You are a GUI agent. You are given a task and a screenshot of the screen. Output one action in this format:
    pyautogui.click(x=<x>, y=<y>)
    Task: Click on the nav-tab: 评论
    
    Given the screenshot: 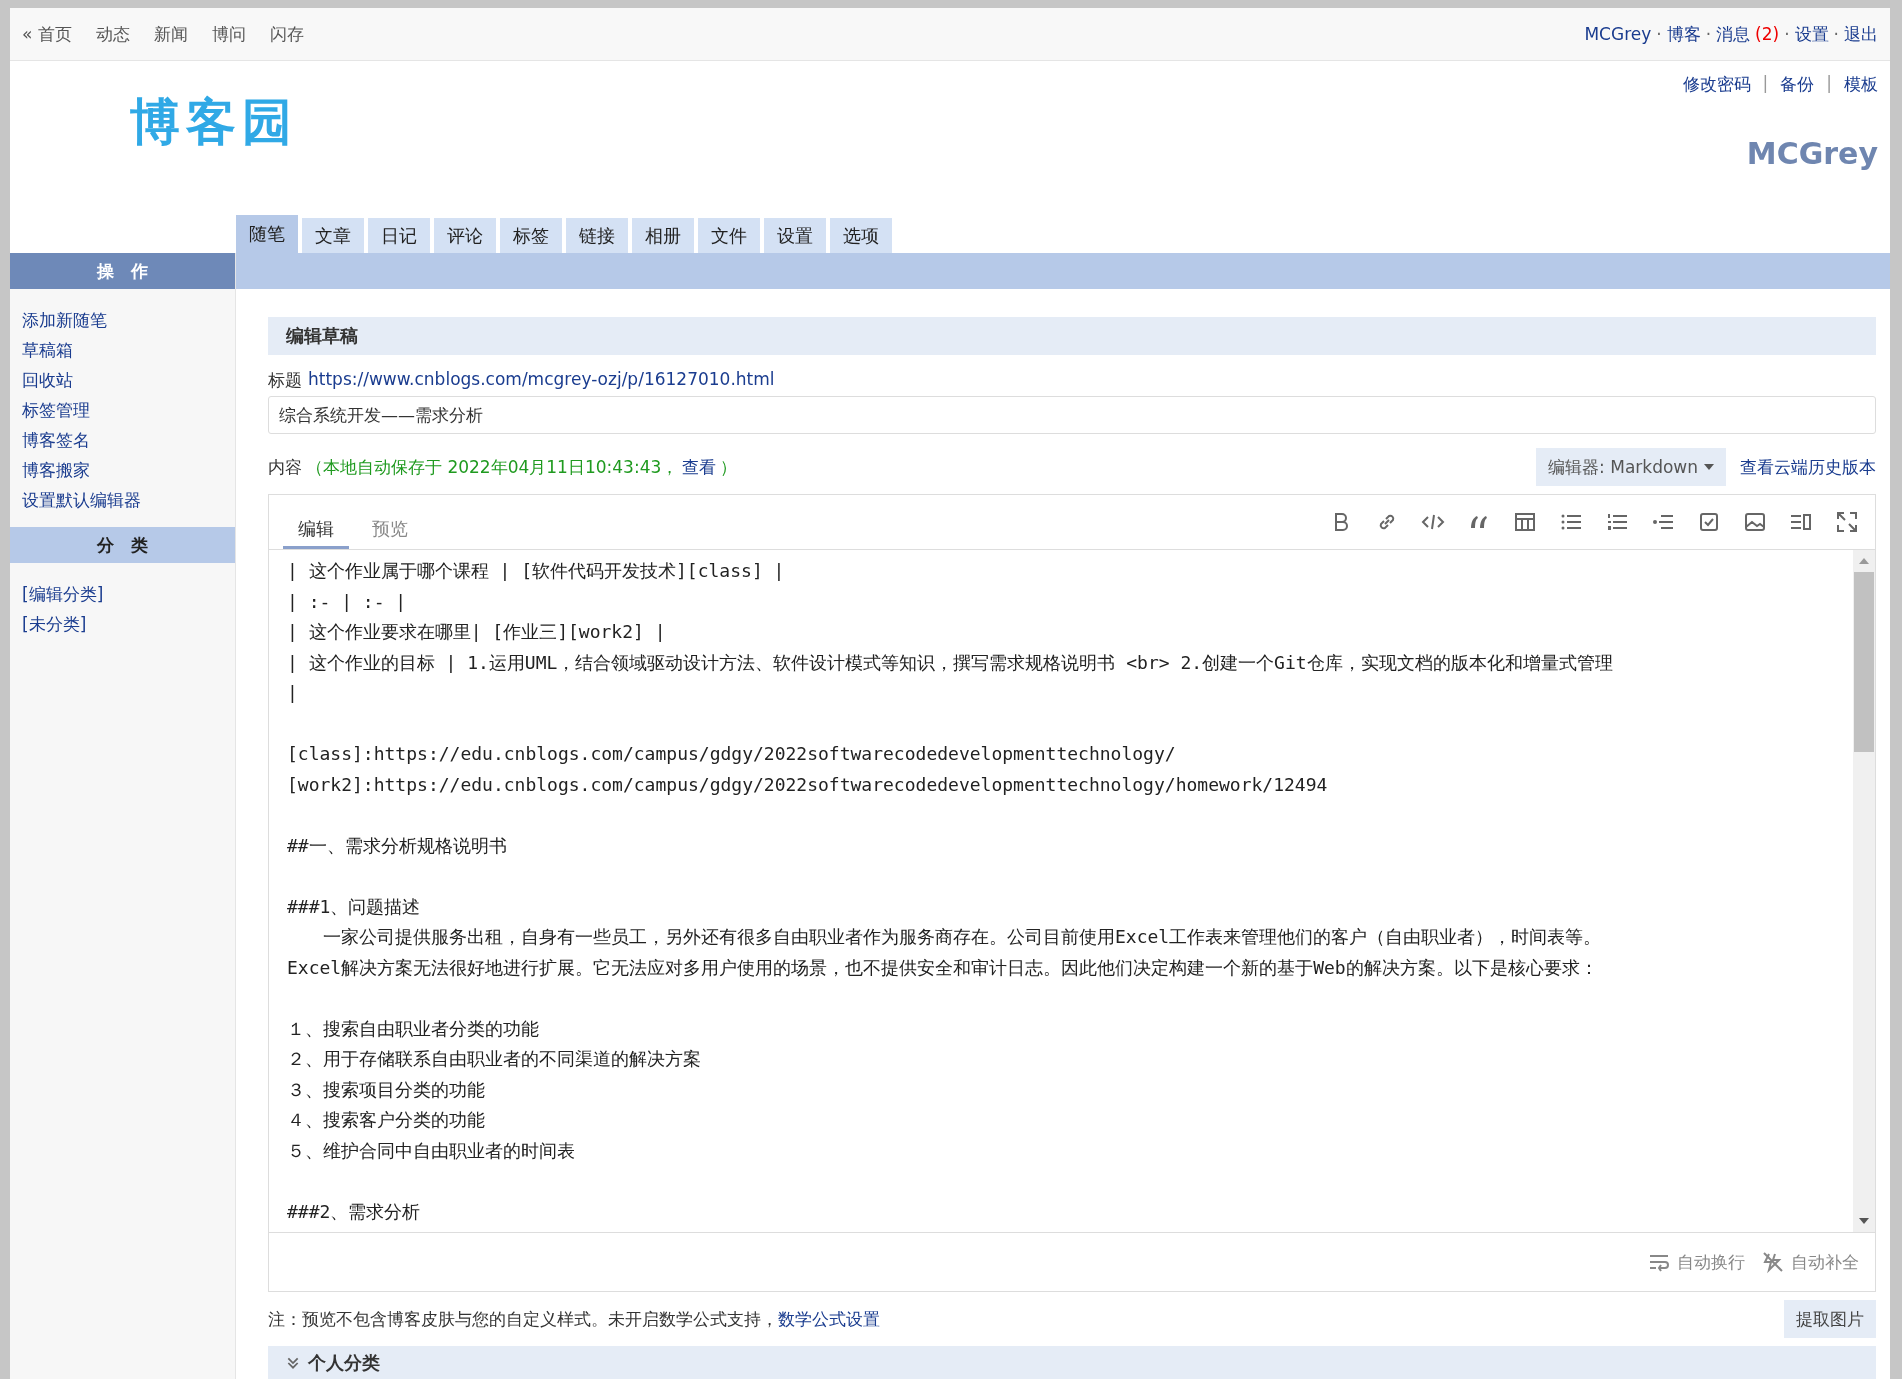 What is the action you would take?
    pyautogui.click(x=465, y=235)
    